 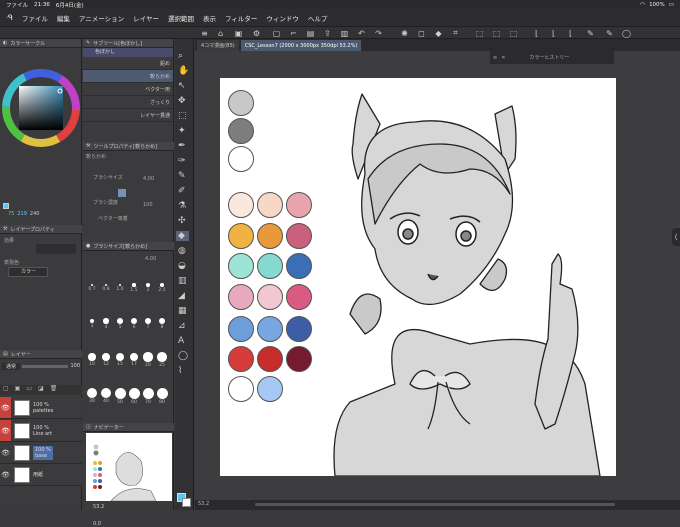 I want to click on effect-buttons, so click(x=56, y=249).